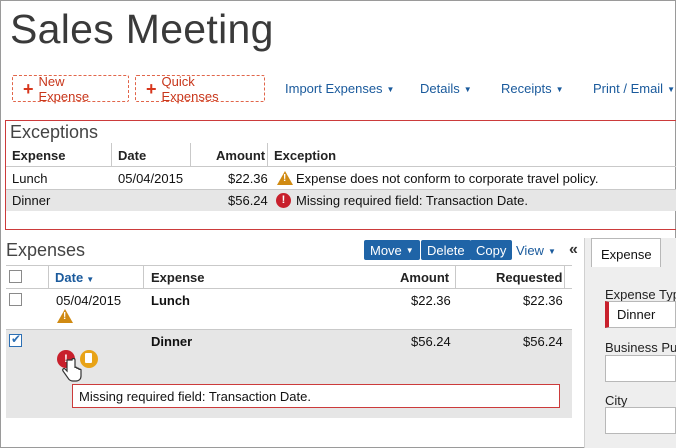 Image resolution: width=676 pixels, height=448 pixels. What do you see at coordinates (178, 277) in the screenshot?
I see `expenses-header-expense: Expense` at bounding box center [178, 277].